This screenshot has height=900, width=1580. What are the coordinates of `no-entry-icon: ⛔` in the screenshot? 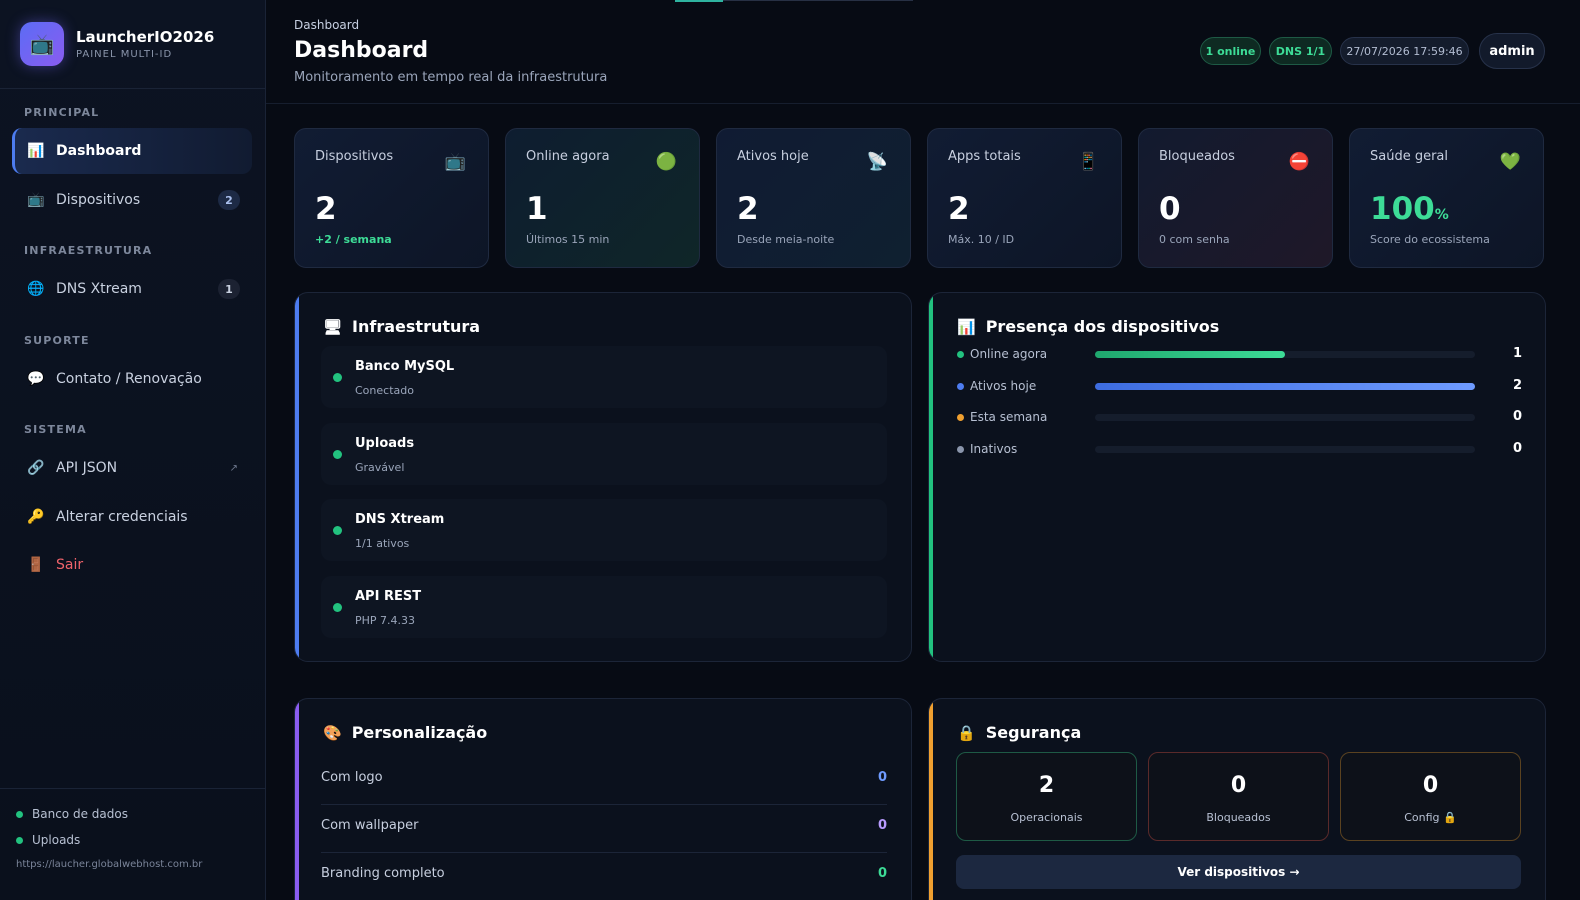 It's located at (1299, 162).